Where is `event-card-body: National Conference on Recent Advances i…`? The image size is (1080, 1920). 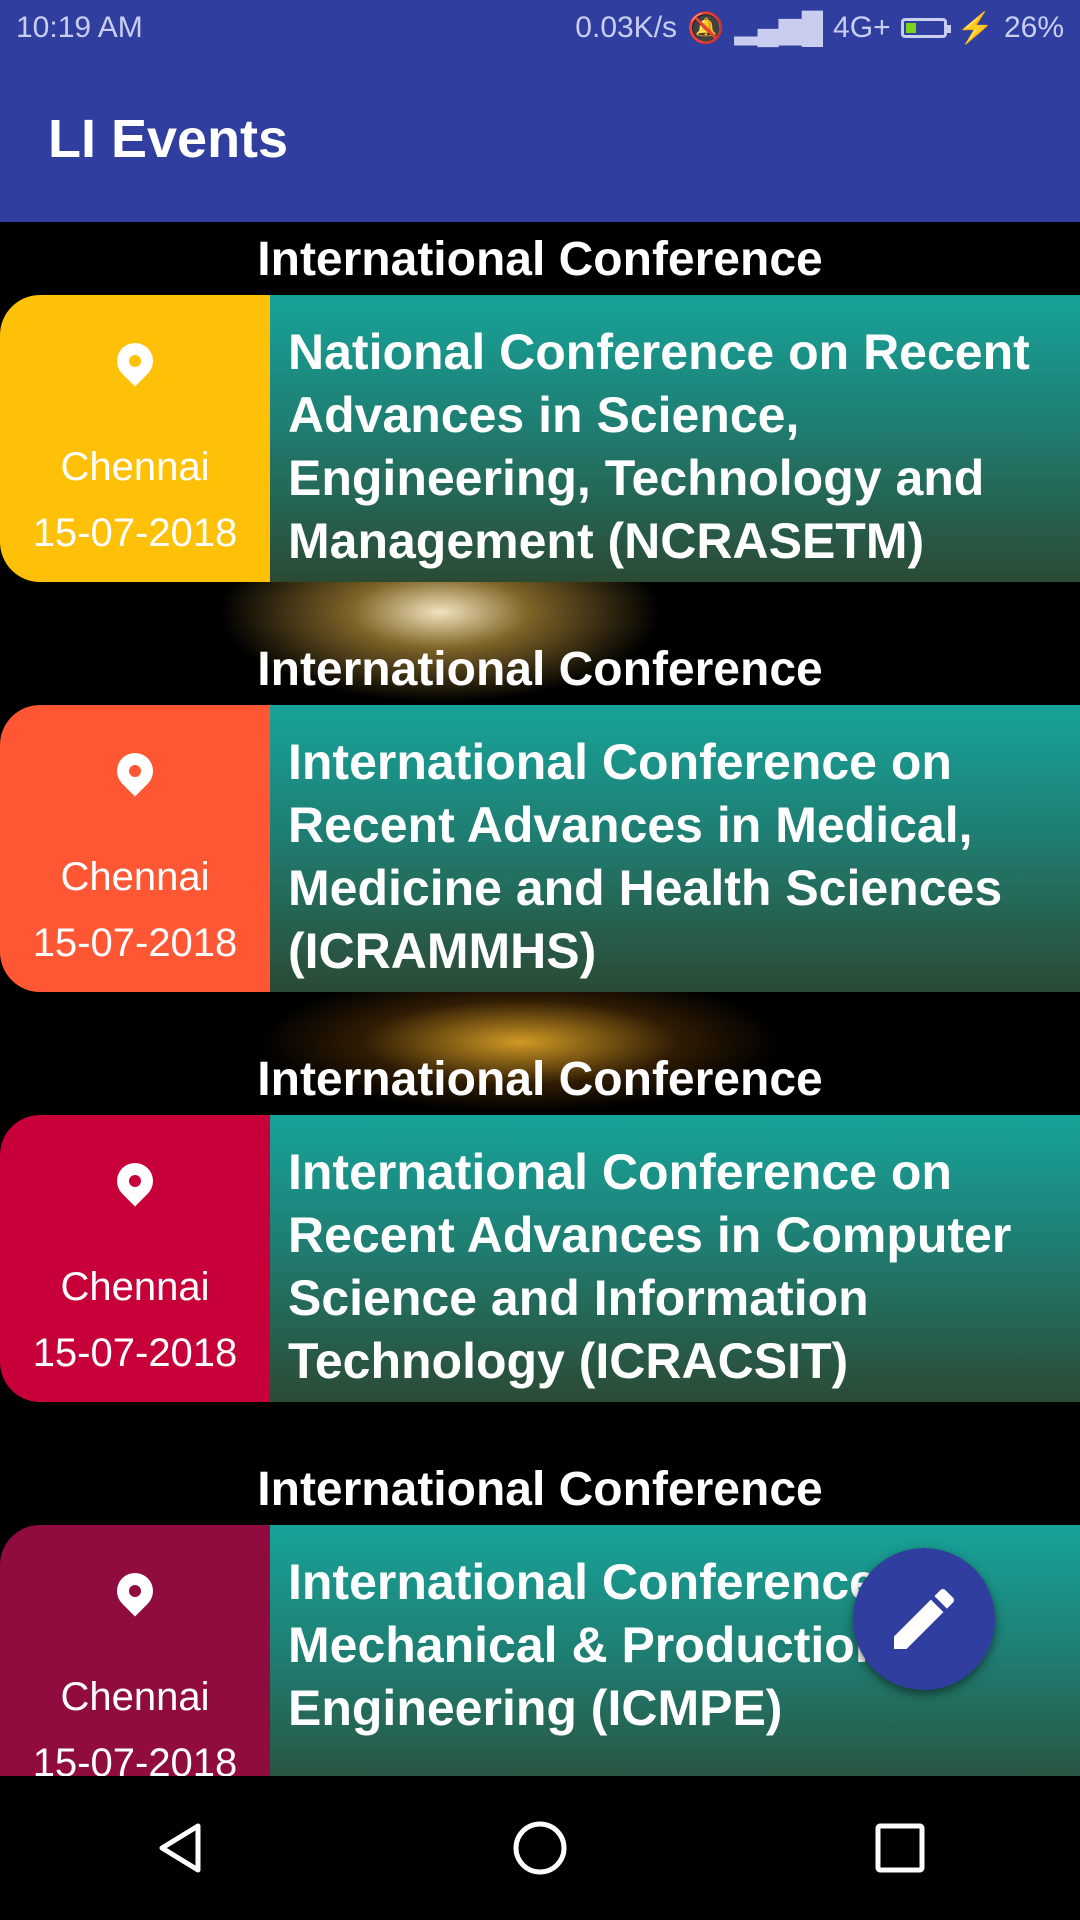
event-card-body: National Conference on Recent Advances i… is located at coordinates (675, 438).